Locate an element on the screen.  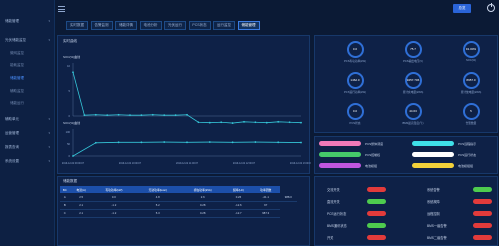
tab-item: 储能管理 is located at coordinates (248, 25).